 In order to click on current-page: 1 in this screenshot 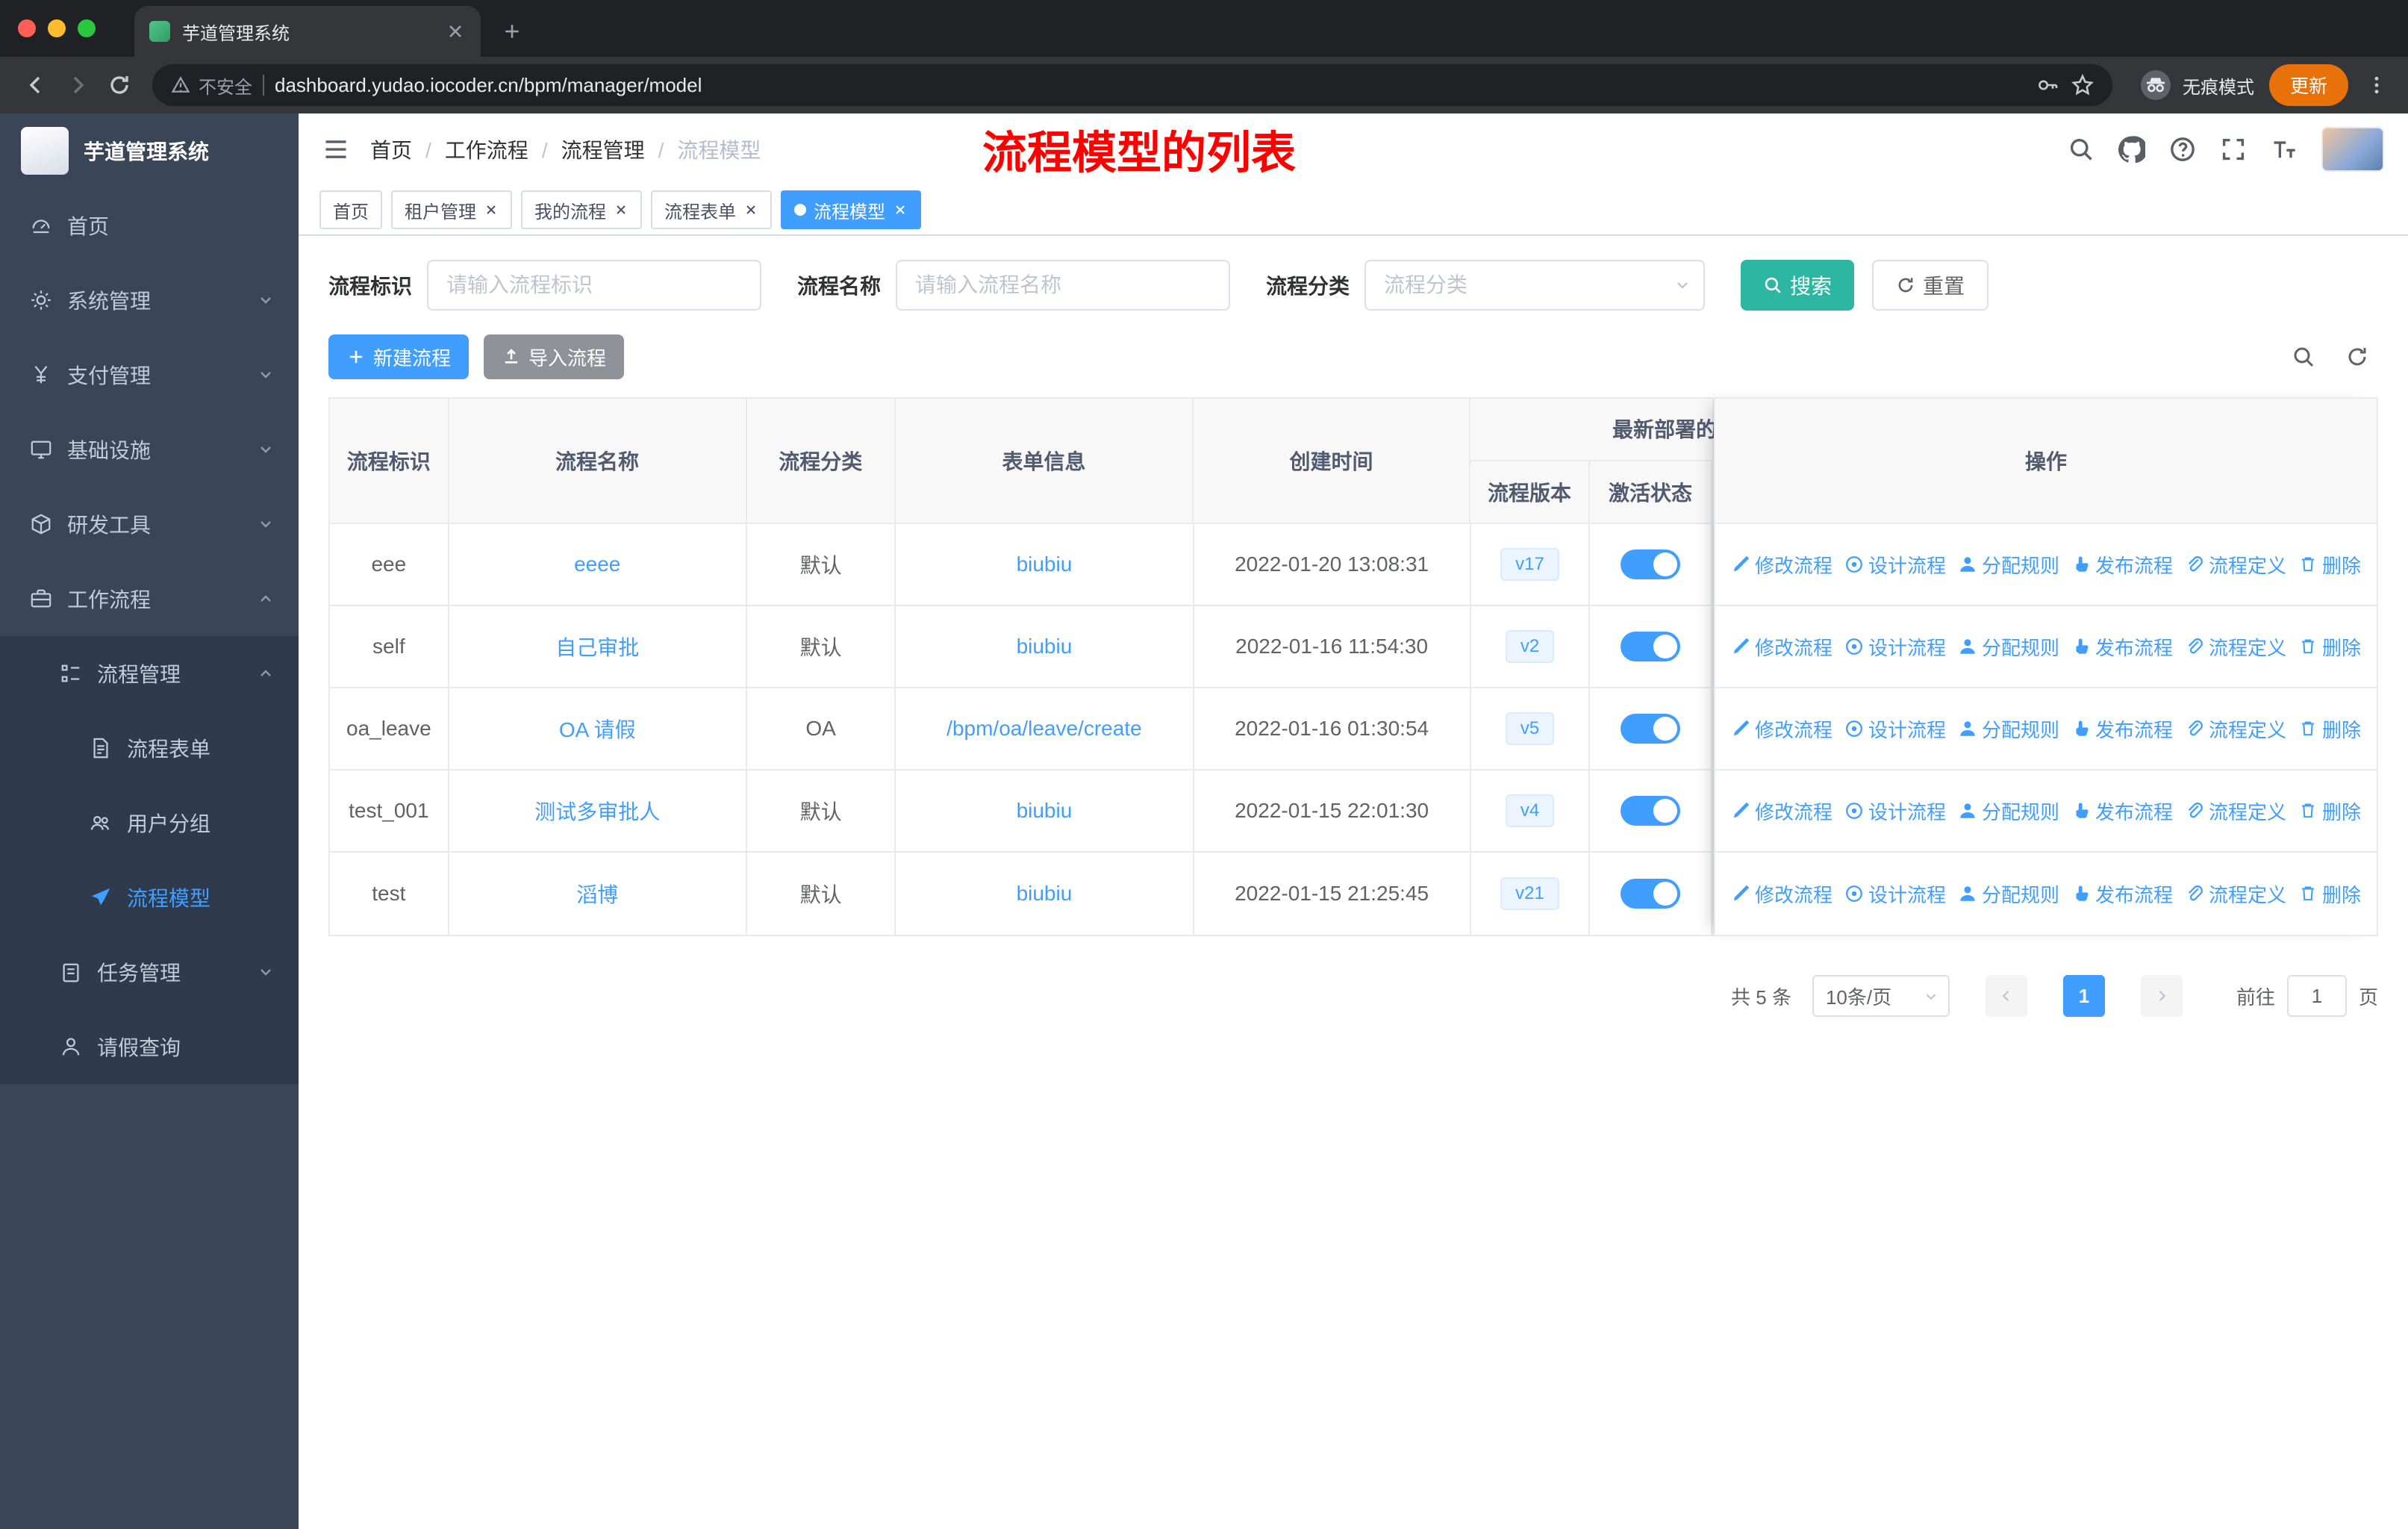, I will do `click(2083, 996)`.